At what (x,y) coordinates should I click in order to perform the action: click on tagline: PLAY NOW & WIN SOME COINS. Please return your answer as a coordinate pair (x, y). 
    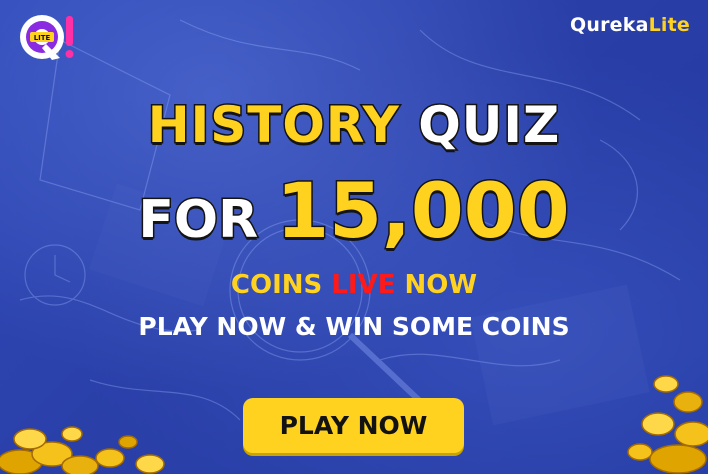
    Looking at the image, I should click on (354, 326).